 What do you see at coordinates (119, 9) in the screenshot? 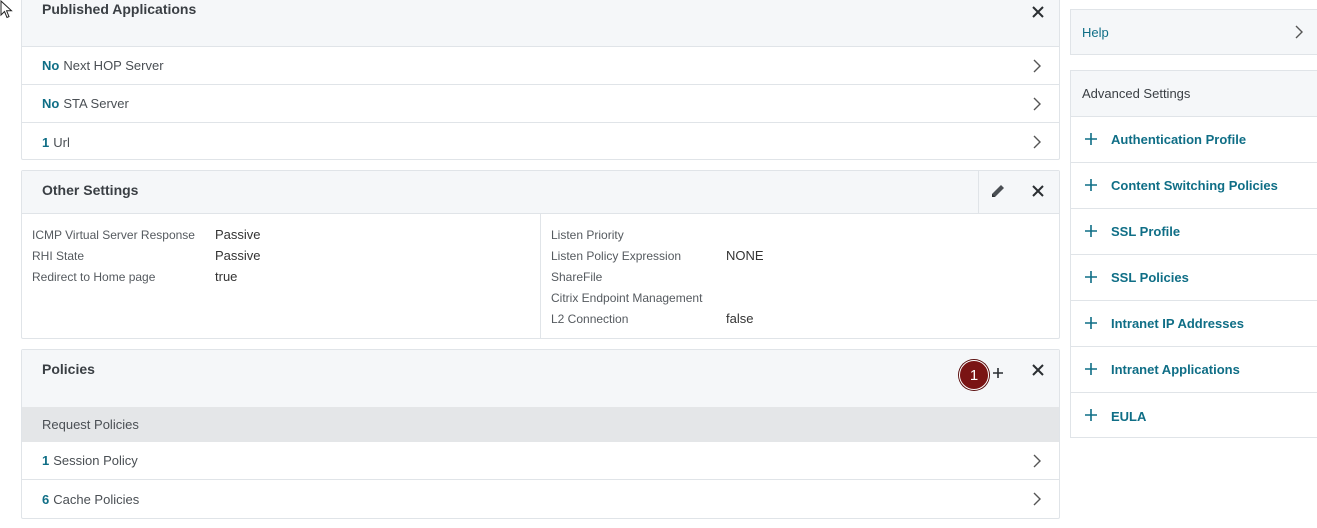
I see `panel-title: Published Applications` at bounding box center [119, 9].